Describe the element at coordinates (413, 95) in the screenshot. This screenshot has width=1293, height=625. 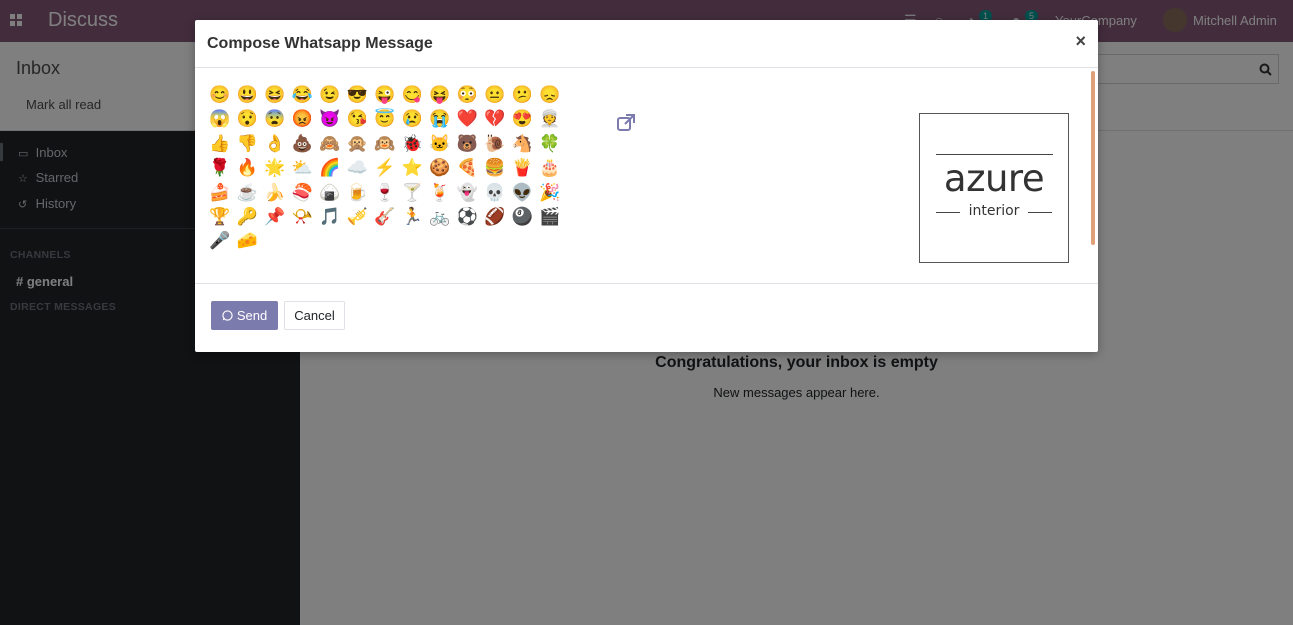
I see `emoji-item: 😋` at that location.